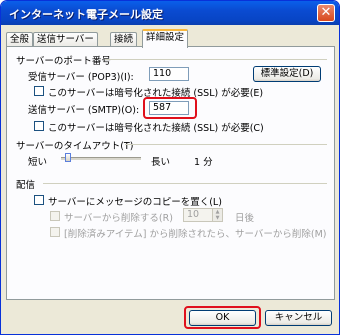 The image size is (340, 335). I want to click on remove-deleted-checkbox, so click(55, 232).